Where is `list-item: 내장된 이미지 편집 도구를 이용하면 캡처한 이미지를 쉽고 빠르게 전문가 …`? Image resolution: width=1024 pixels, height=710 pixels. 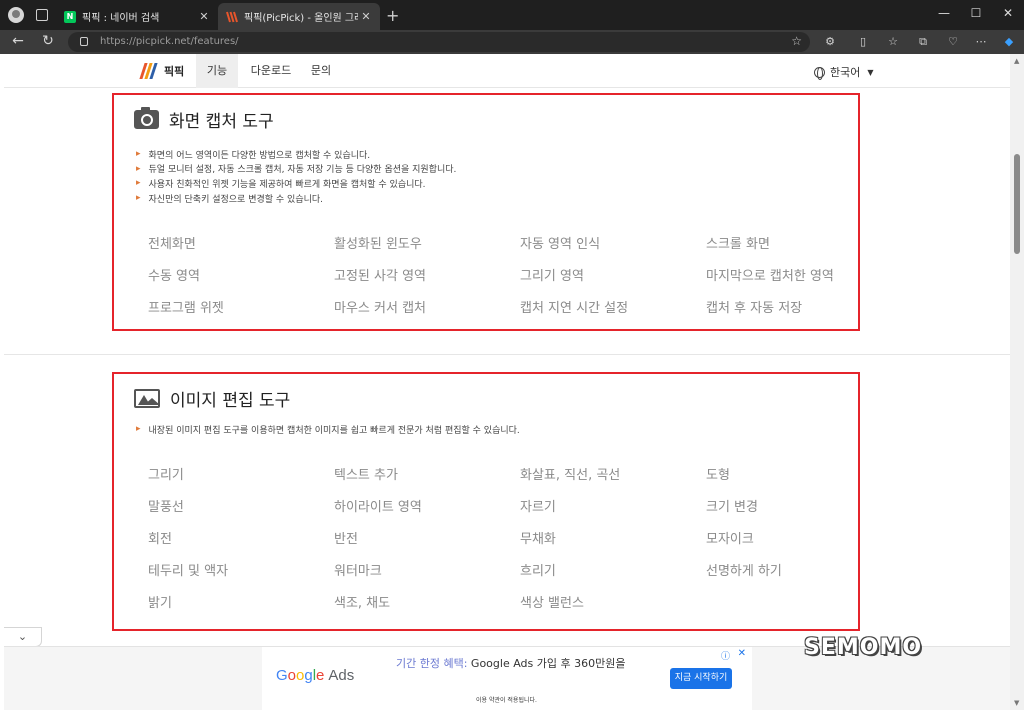
list-item: 내장된 이미지 편집 도구를 이용하면 캡처한 이미지를 쉽고 빠르게 전문가 … is located at coordinates (328, 429).